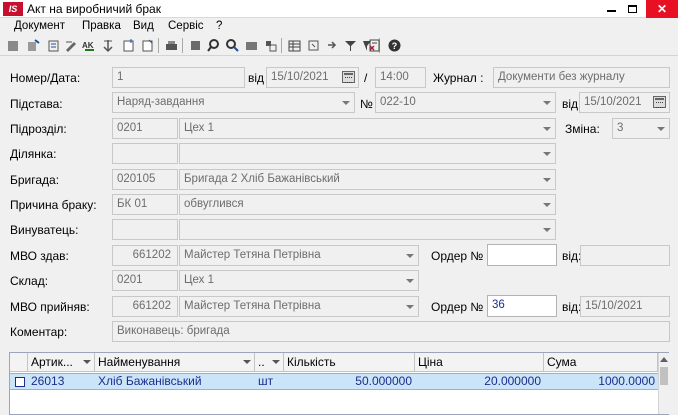  I want to click on filter-icon, so click(350, 45).